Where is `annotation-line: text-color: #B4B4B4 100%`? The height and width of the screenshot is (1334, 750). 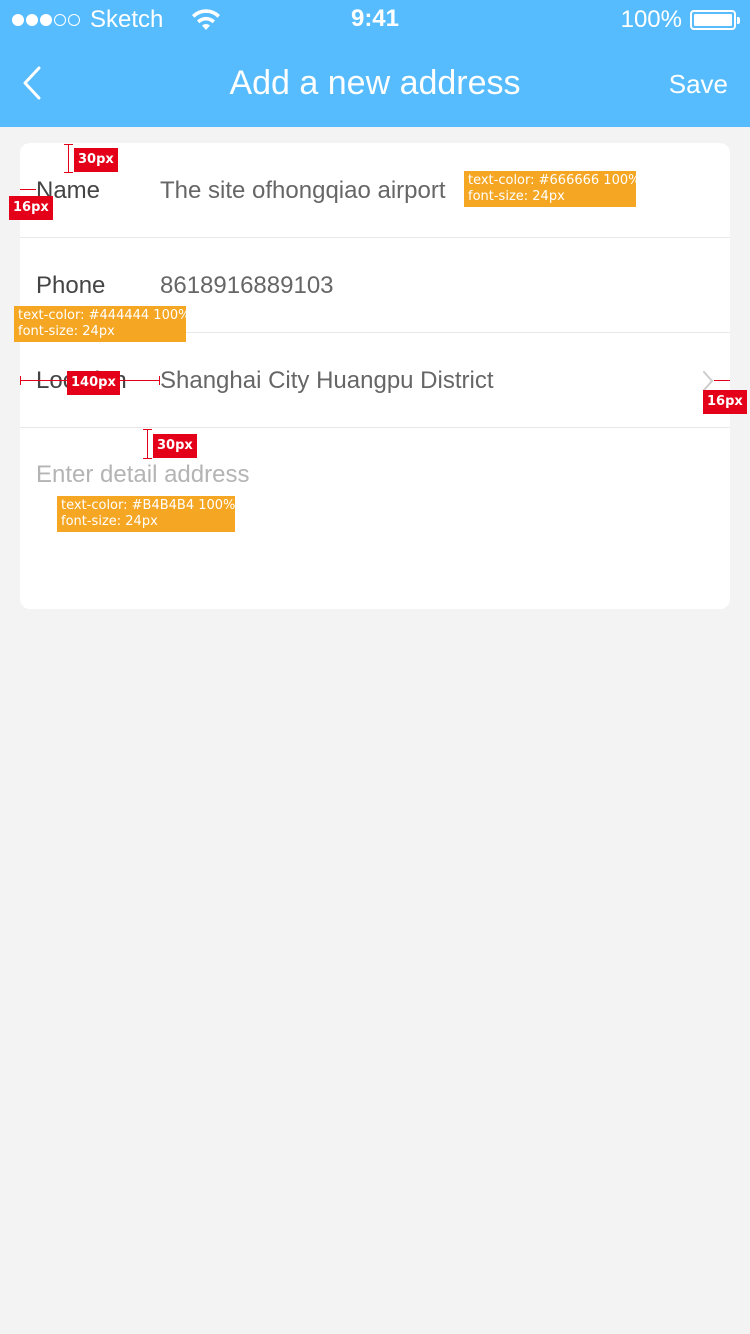
annotation-line: text-color: #B4B4B4 100% is located at coordinates (148, 505).